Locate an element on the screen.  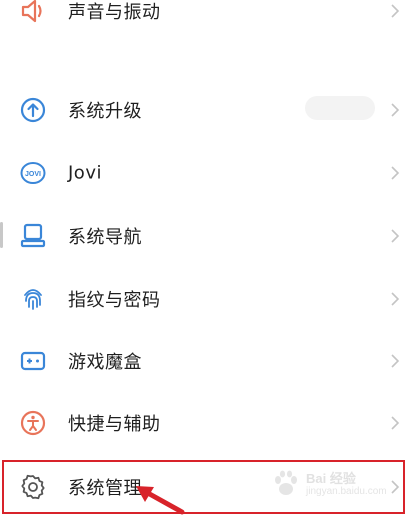
accessibility-icon is located at coordinates (33, 423).